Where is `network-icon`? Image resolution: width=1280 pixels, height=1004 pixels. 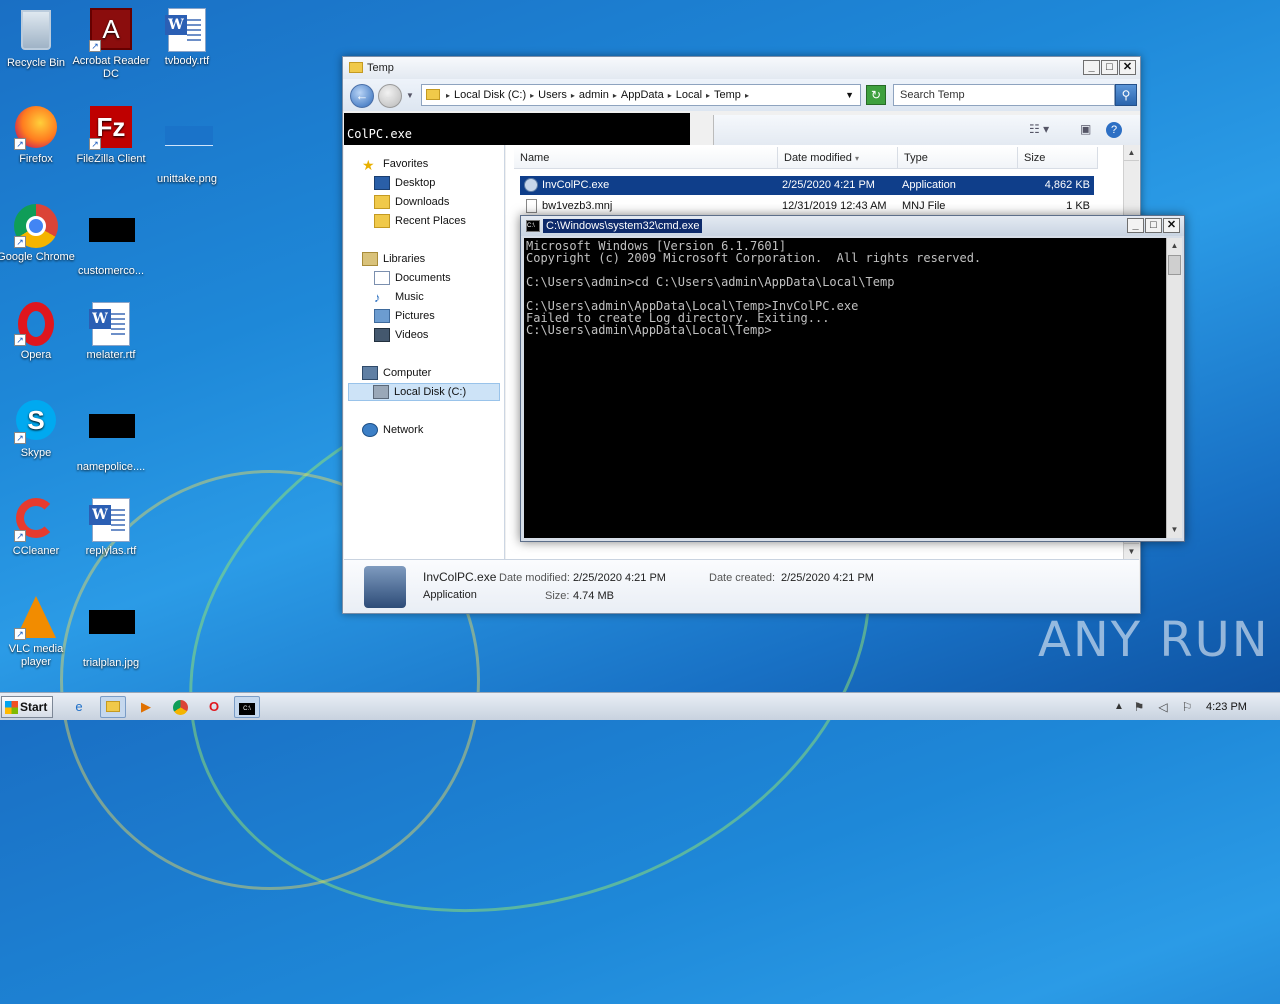
network-icon is located at coordinates (370, 430).